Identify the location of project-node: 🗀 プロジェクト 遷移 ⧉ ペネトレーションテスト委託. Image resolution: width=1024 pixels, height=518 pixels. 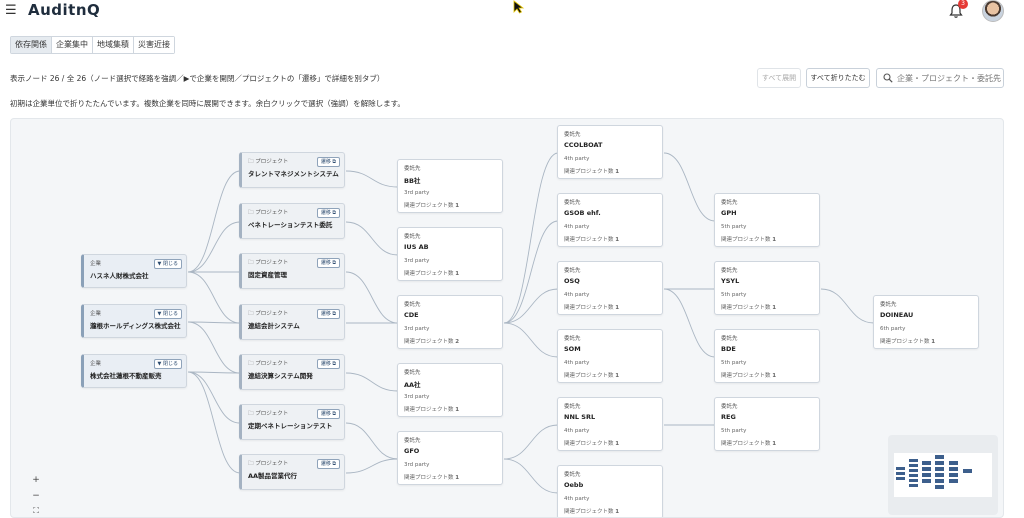
(292, 221).